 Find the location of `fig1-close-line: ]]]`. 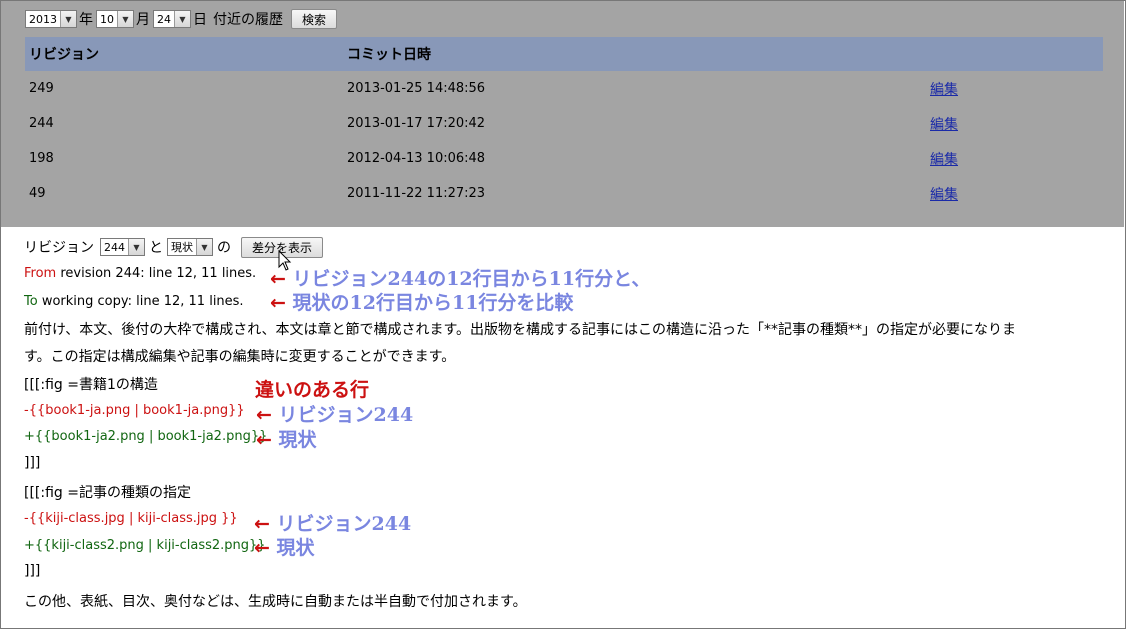

fig1-close-line: ]]] is located at coordinates (32, 463).